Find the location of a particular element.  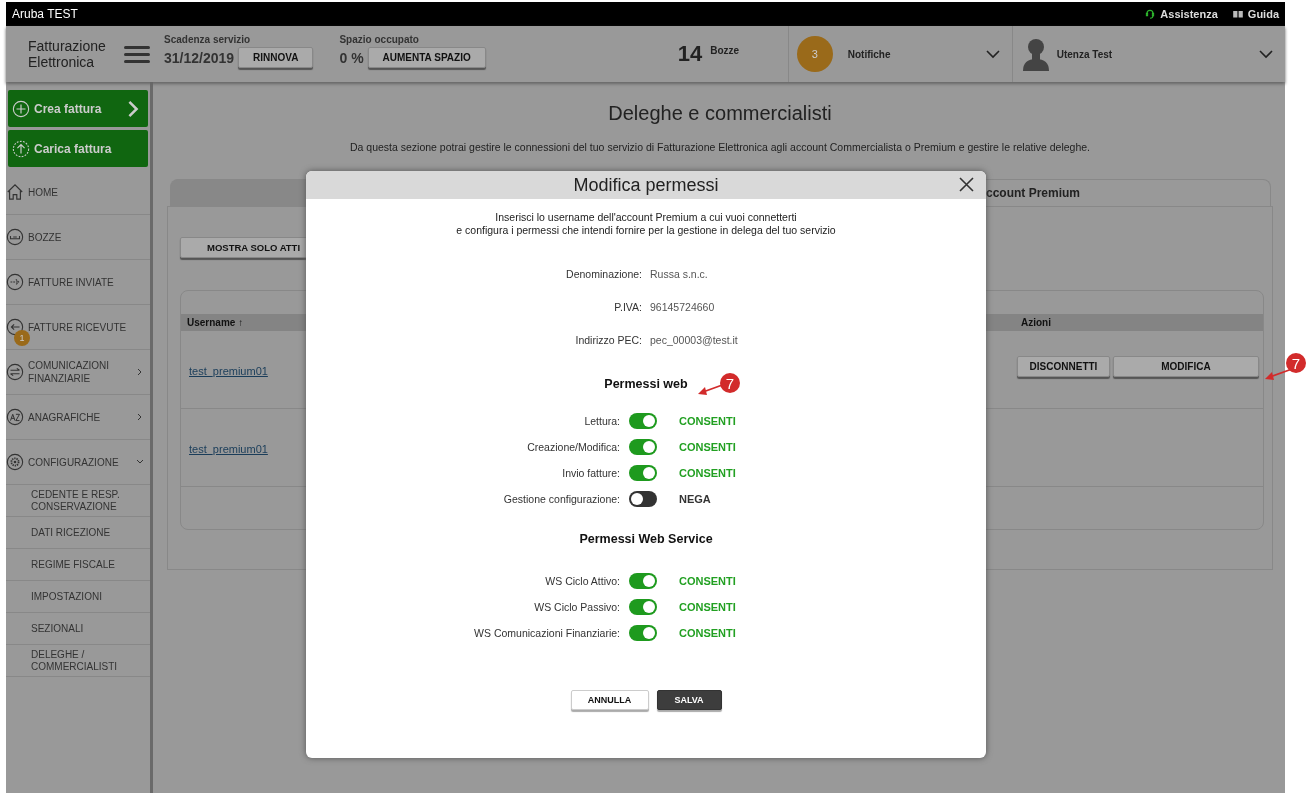

permission-label: Invio fatture: is located at coordinates (590, 473).